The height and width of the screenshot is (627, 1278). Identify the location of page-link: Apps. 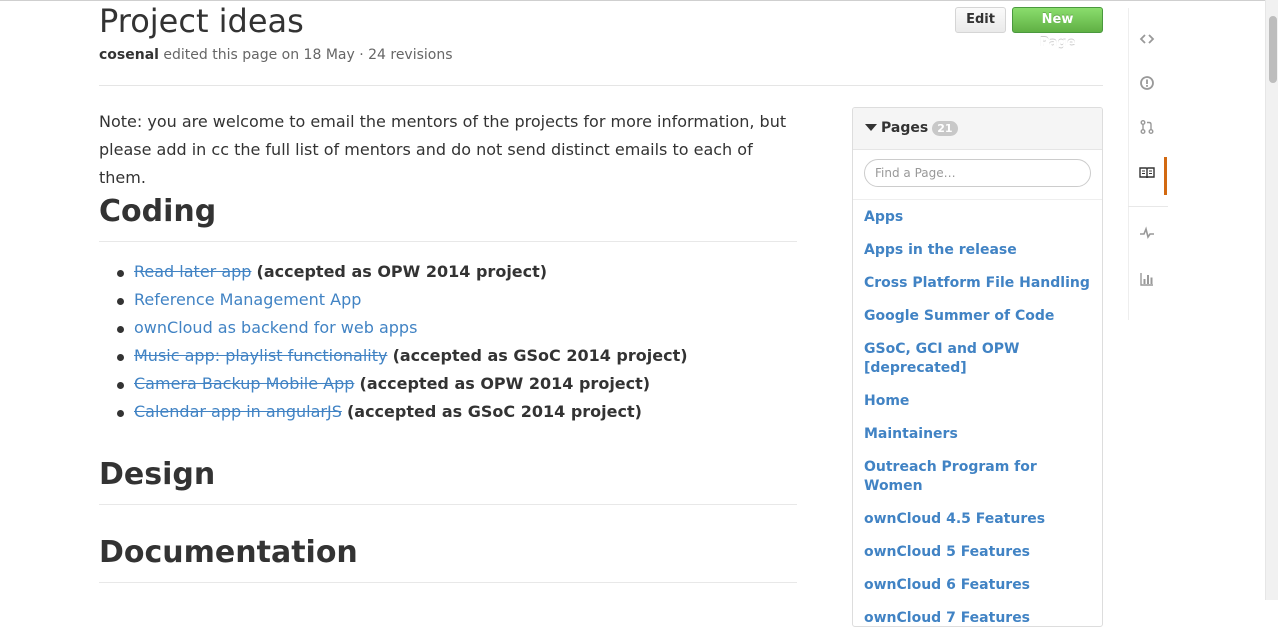
(978, 217).